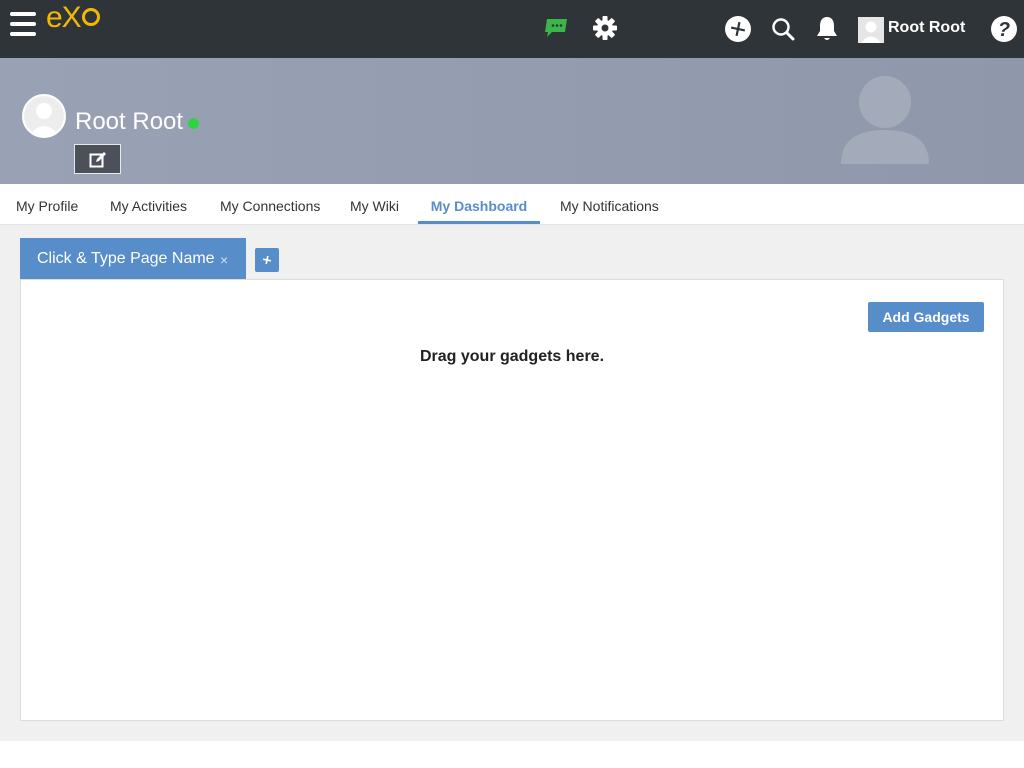 This screenshot has height=768, width=1024. Describe the element at coordinates (927, 27) in the screenshot. I see `user-name: Root Root` at that location.